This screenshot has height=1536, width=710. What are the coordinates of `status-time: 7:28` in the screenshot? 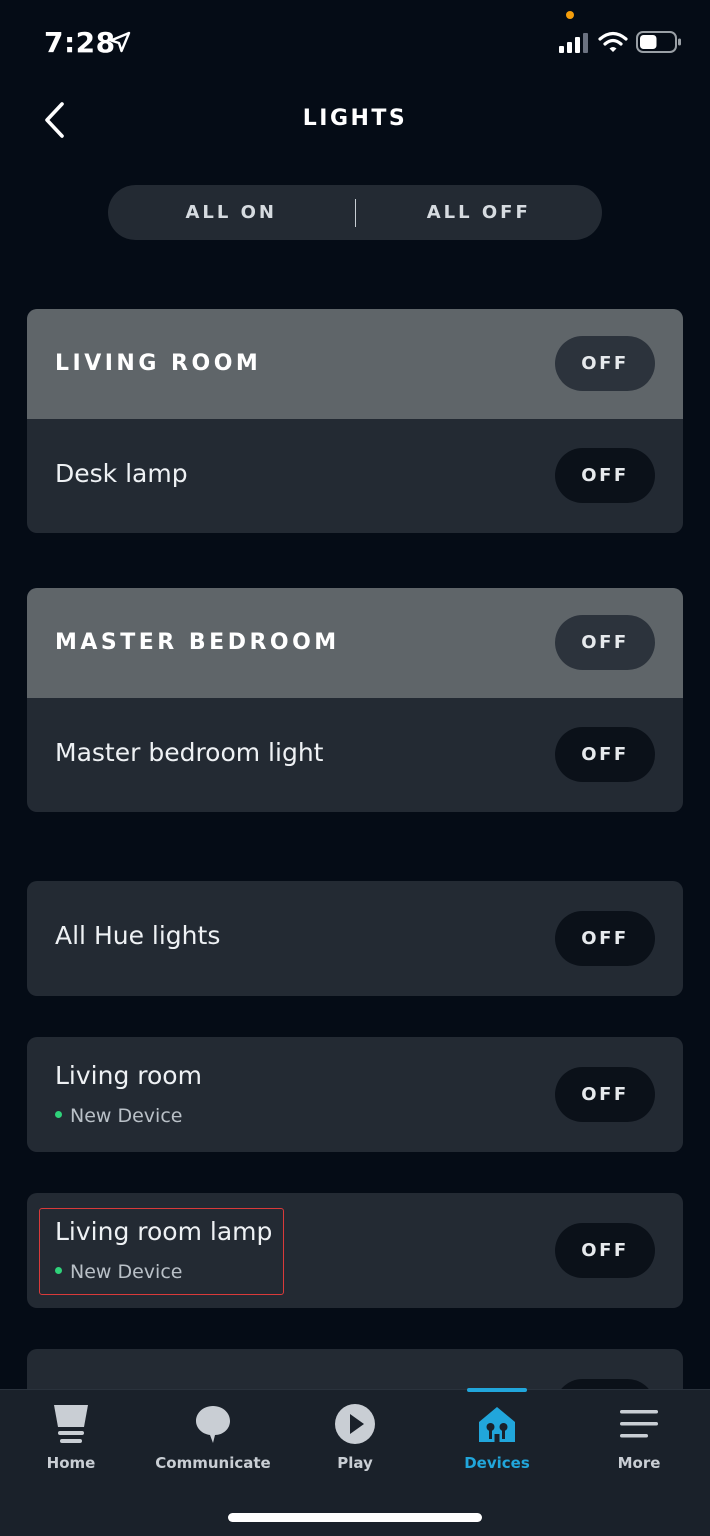 It's located at (80, 42).